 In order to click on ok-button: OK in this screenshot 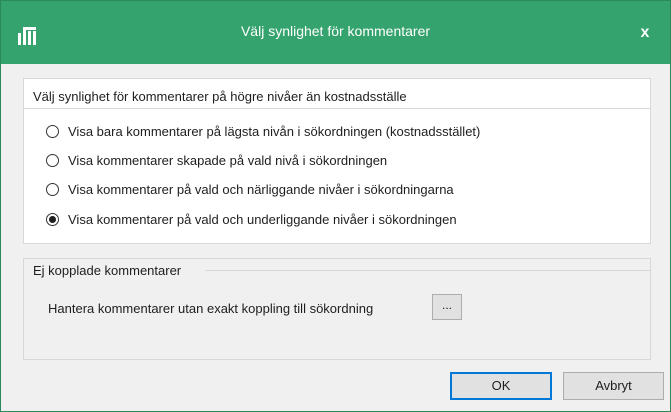, I will do `click(501, 386)`.